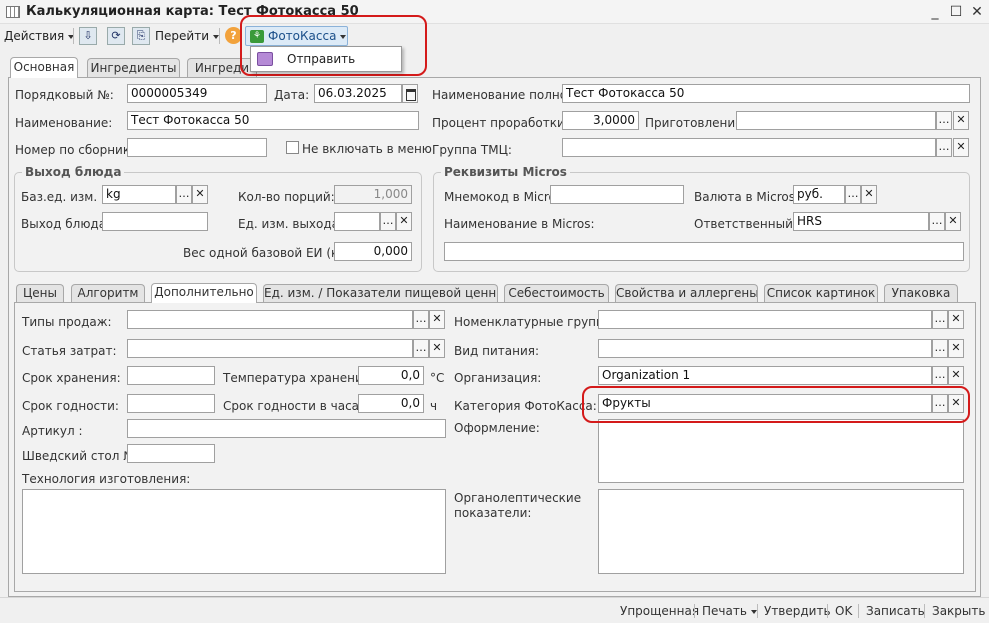 The height and width of the screenshot is (623, 989). I want to click on goto-label: Перейти, so click(182, 36).